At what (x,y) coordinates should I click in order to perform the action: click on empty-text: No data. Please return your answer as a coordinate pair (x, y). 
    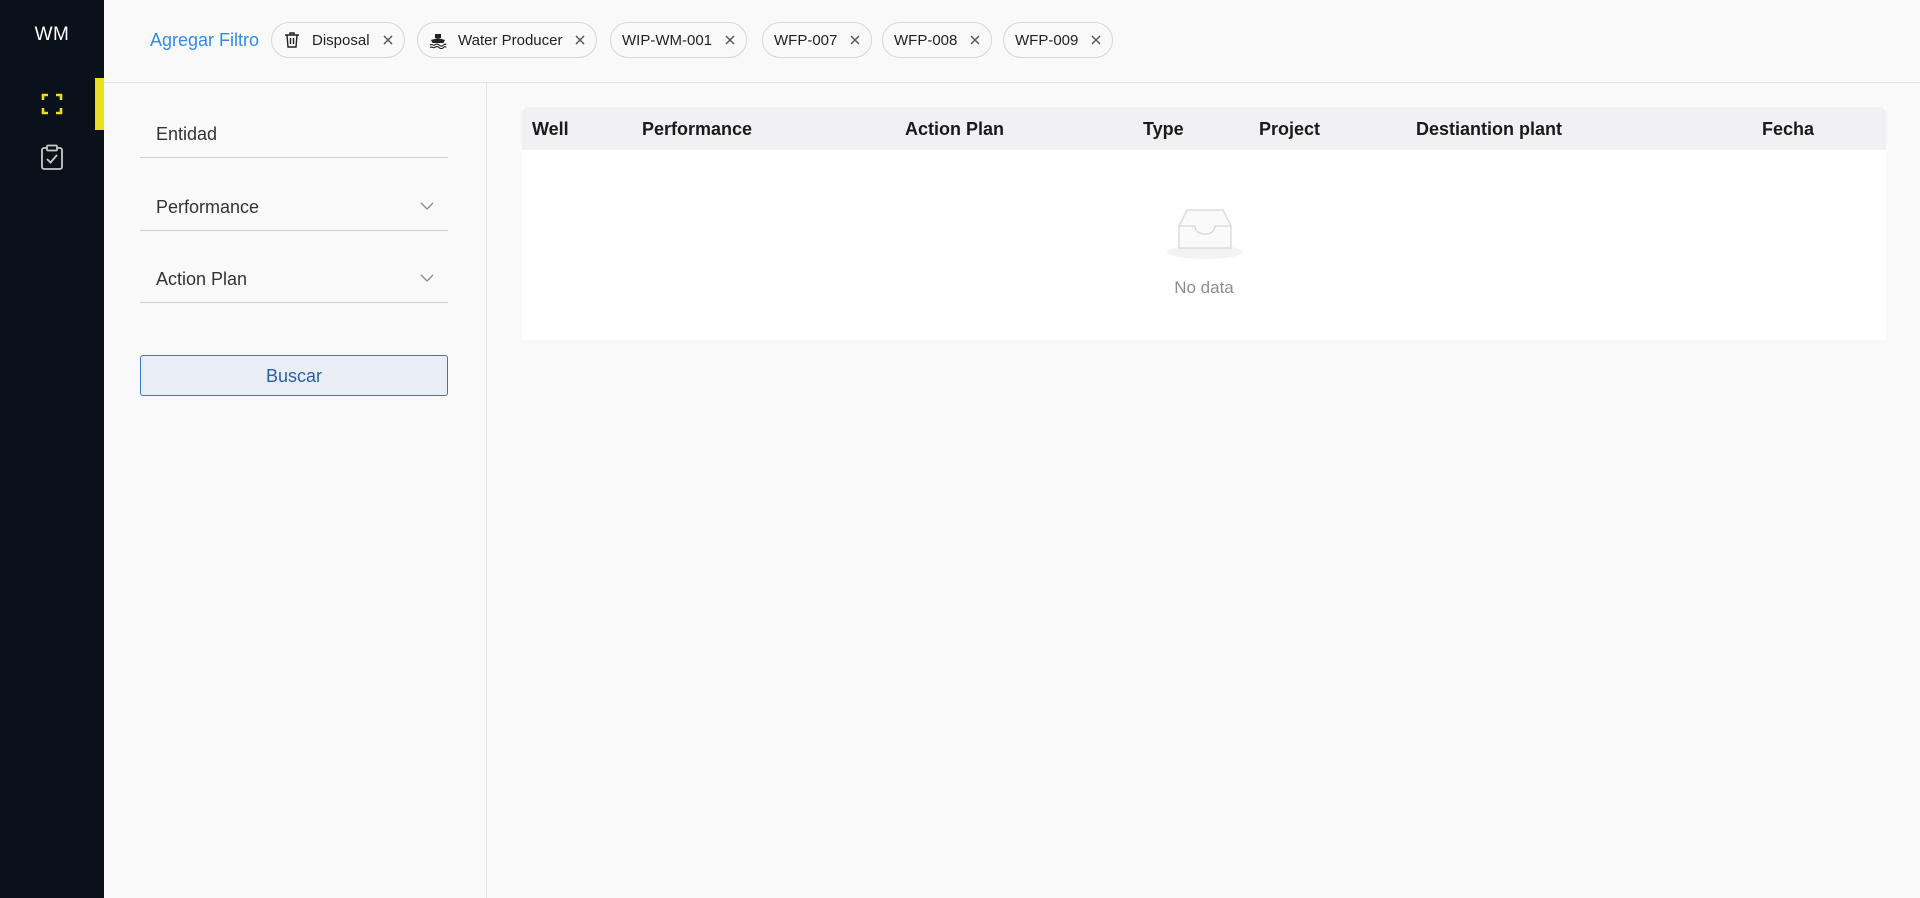
    Looking at the image, I should click on (1204, 287).